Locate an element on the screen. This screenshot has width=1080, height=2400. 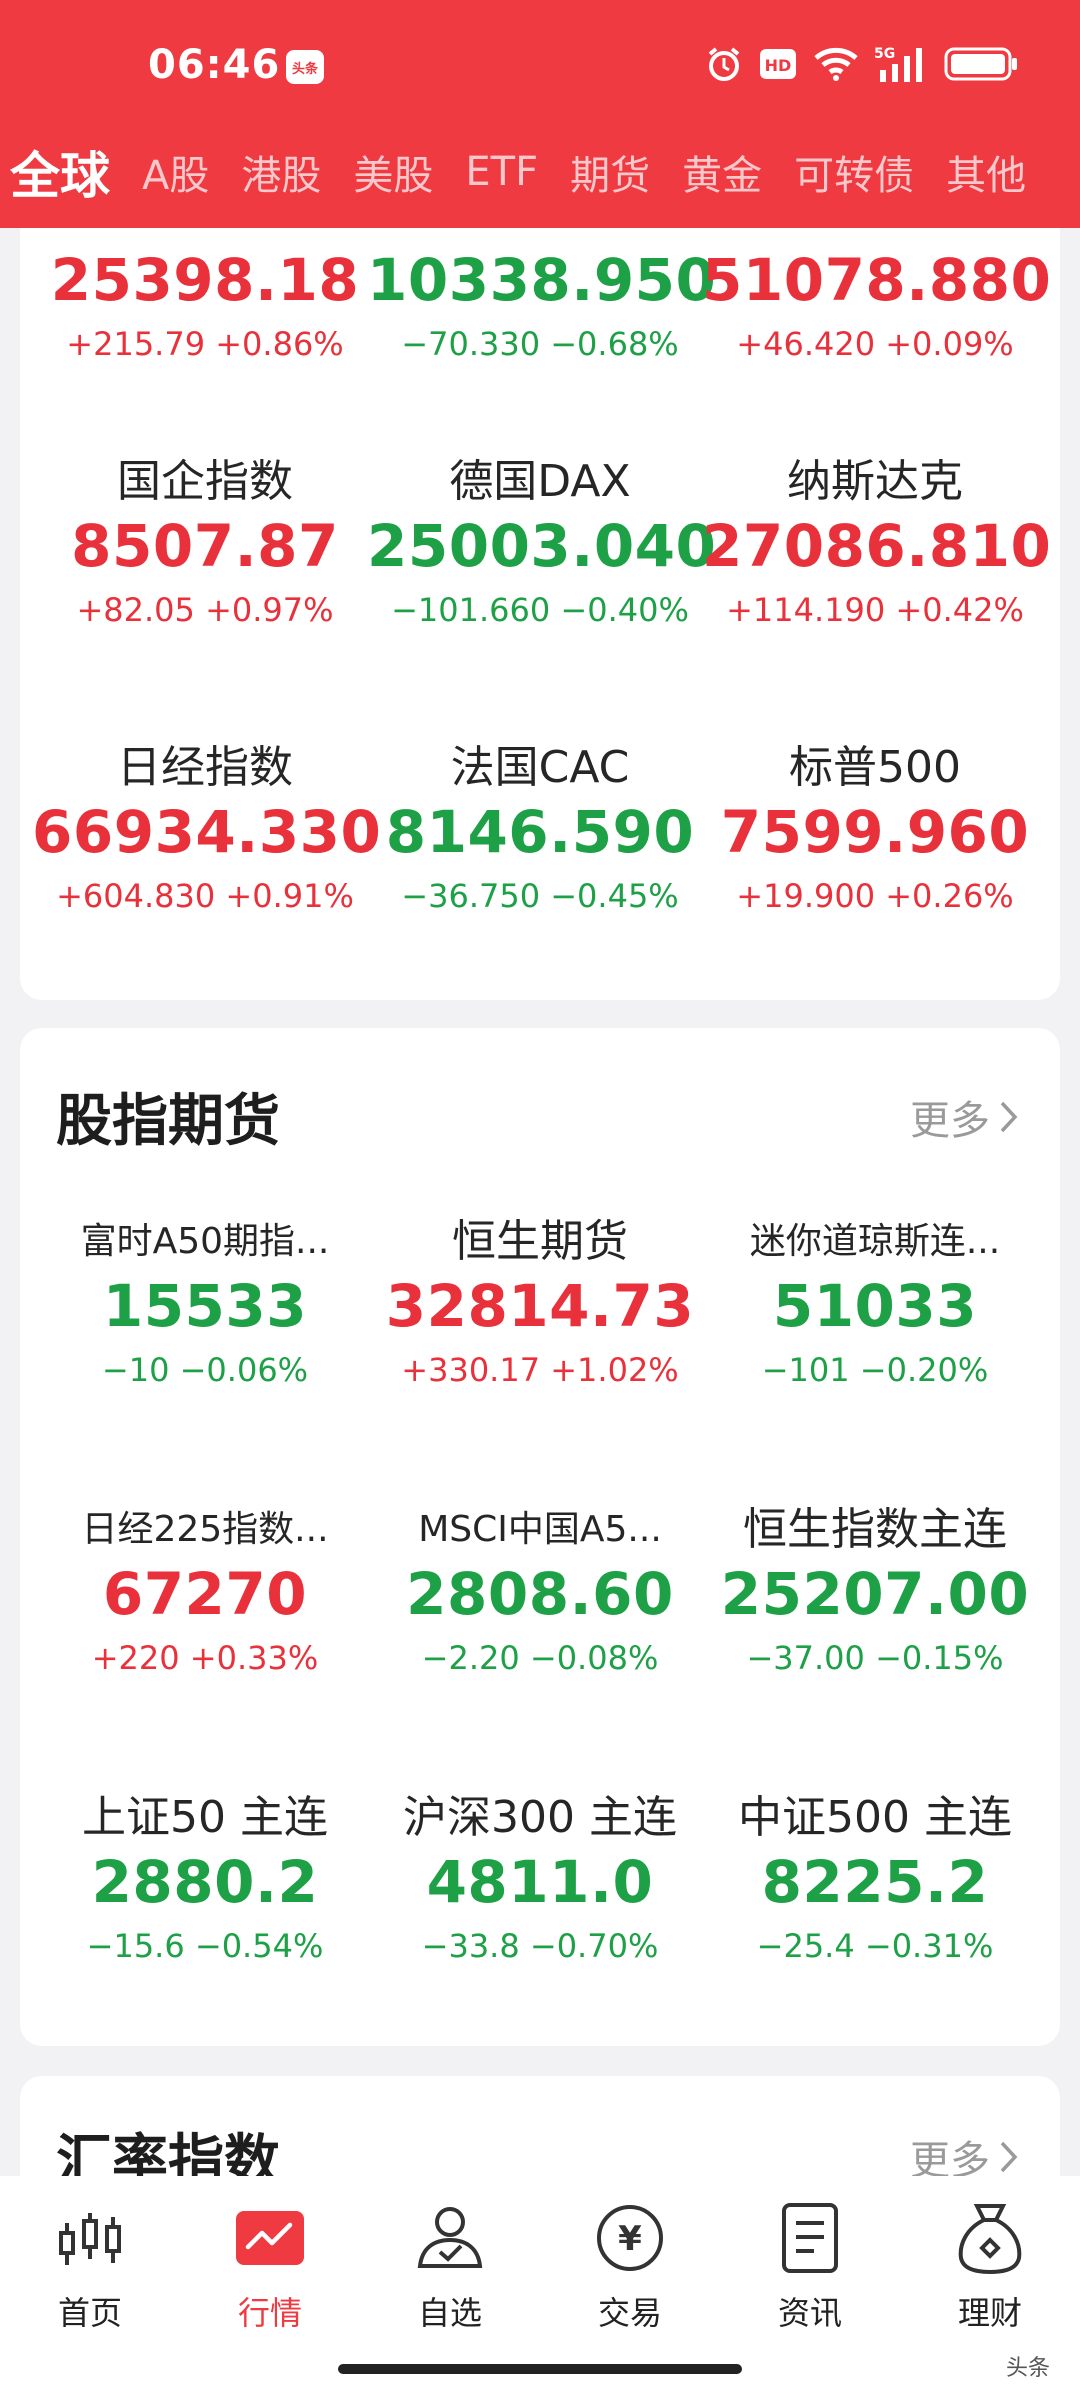
index-change: +114.190 +0.42% is located at coordinates (875, 610).